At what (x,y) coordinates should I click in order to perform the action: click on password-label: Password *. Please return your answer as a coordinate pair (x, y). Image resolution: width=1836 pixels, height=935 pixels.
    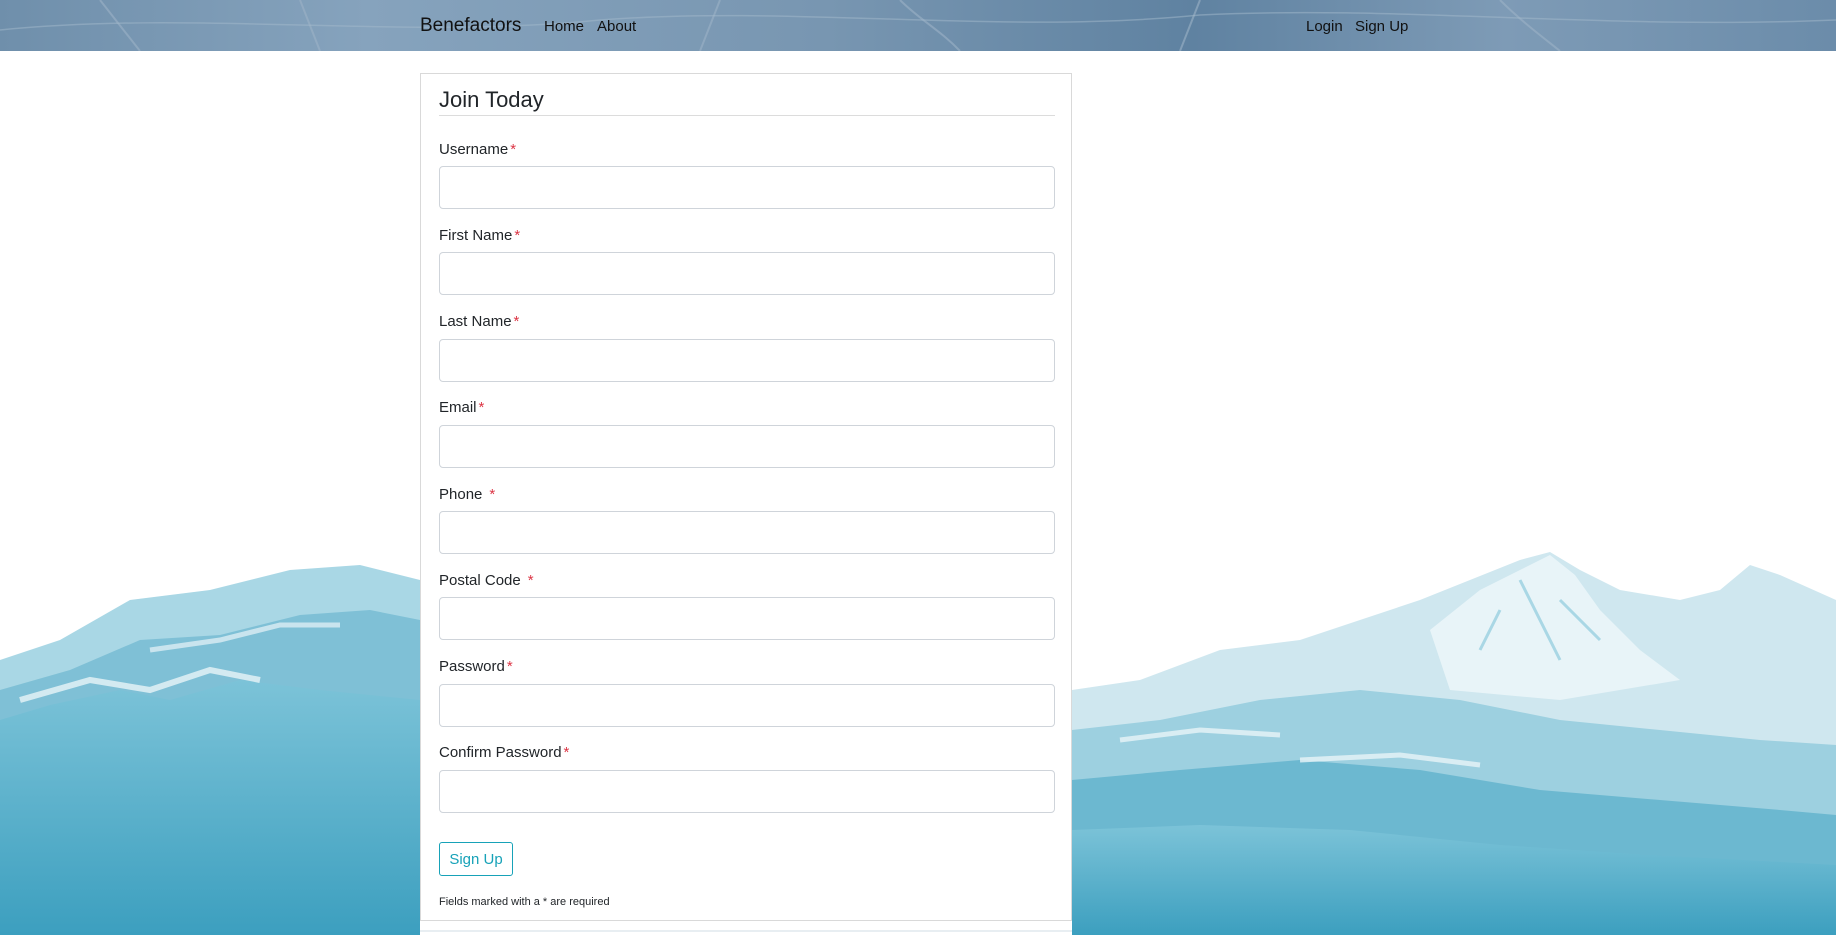
    Looking at the image, I should click on (476, 666).